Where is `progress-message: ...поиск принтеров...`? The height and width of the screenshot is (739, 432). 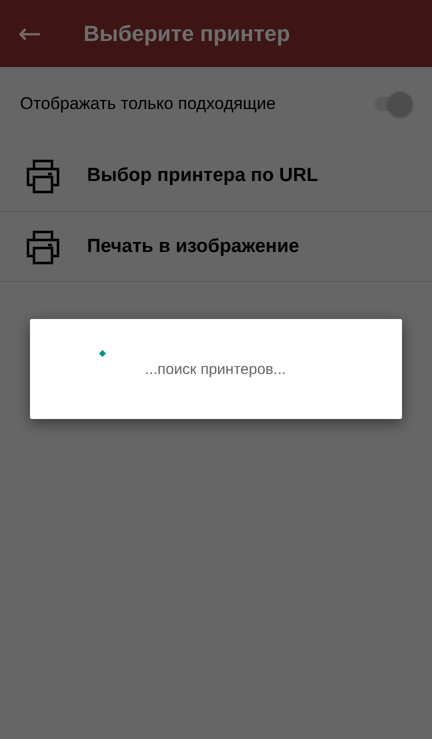 progress-message: ...поиск принтеров... is located at coordinates (215, 369).